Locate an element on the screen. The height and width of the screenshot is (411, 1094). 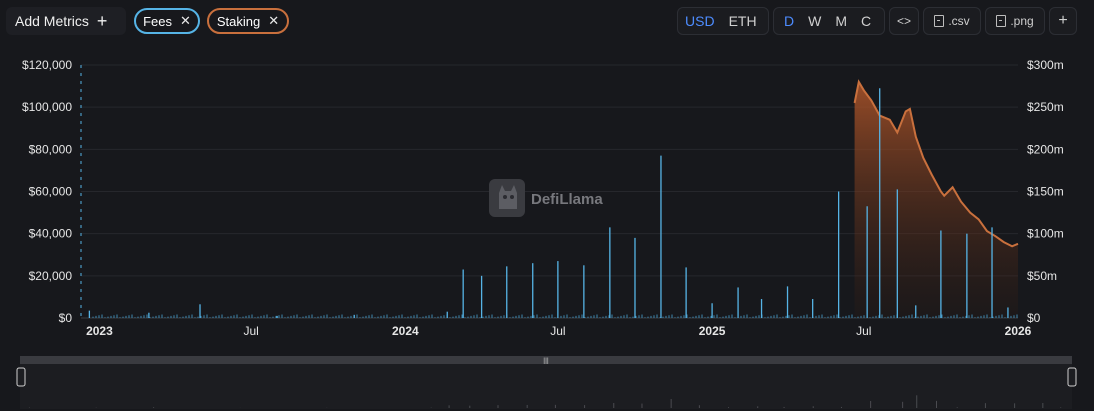
y-left-tick-label: $60,000 is located at coordinates (51, 192).